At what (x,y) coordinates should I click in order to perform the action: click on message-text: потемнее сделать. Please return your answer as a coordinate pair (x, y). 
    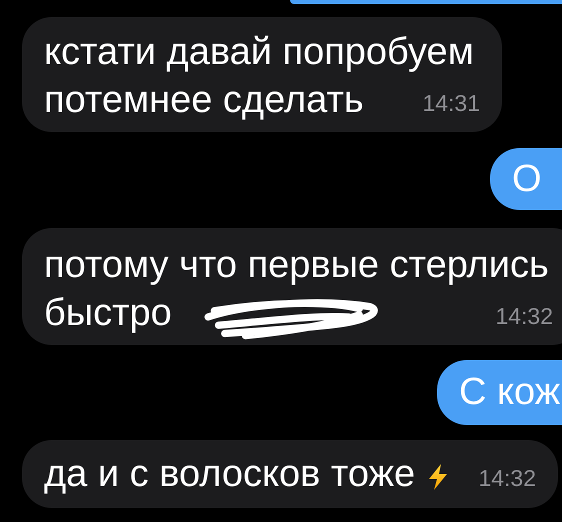
    Looking at the image, I should click on (204, 100).